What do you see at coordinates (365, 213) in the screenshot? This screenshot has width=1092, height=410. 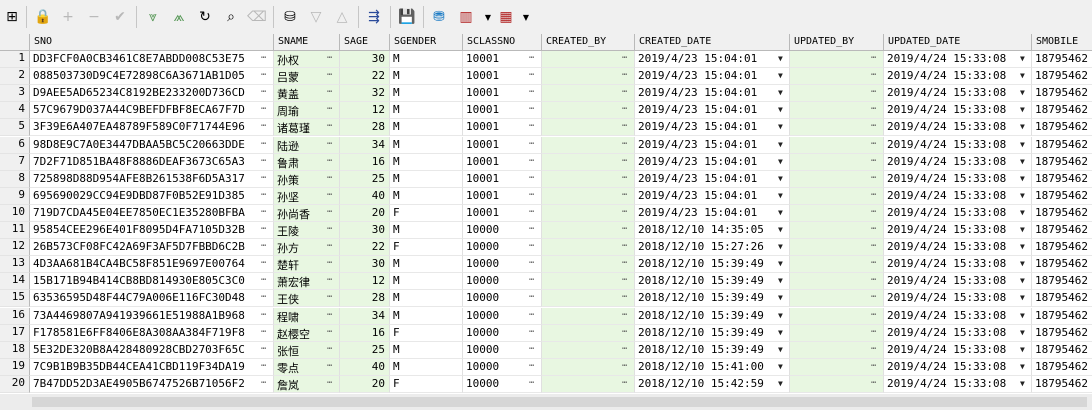 I see `cell-sage: 20` at bounding box center [365, 213].